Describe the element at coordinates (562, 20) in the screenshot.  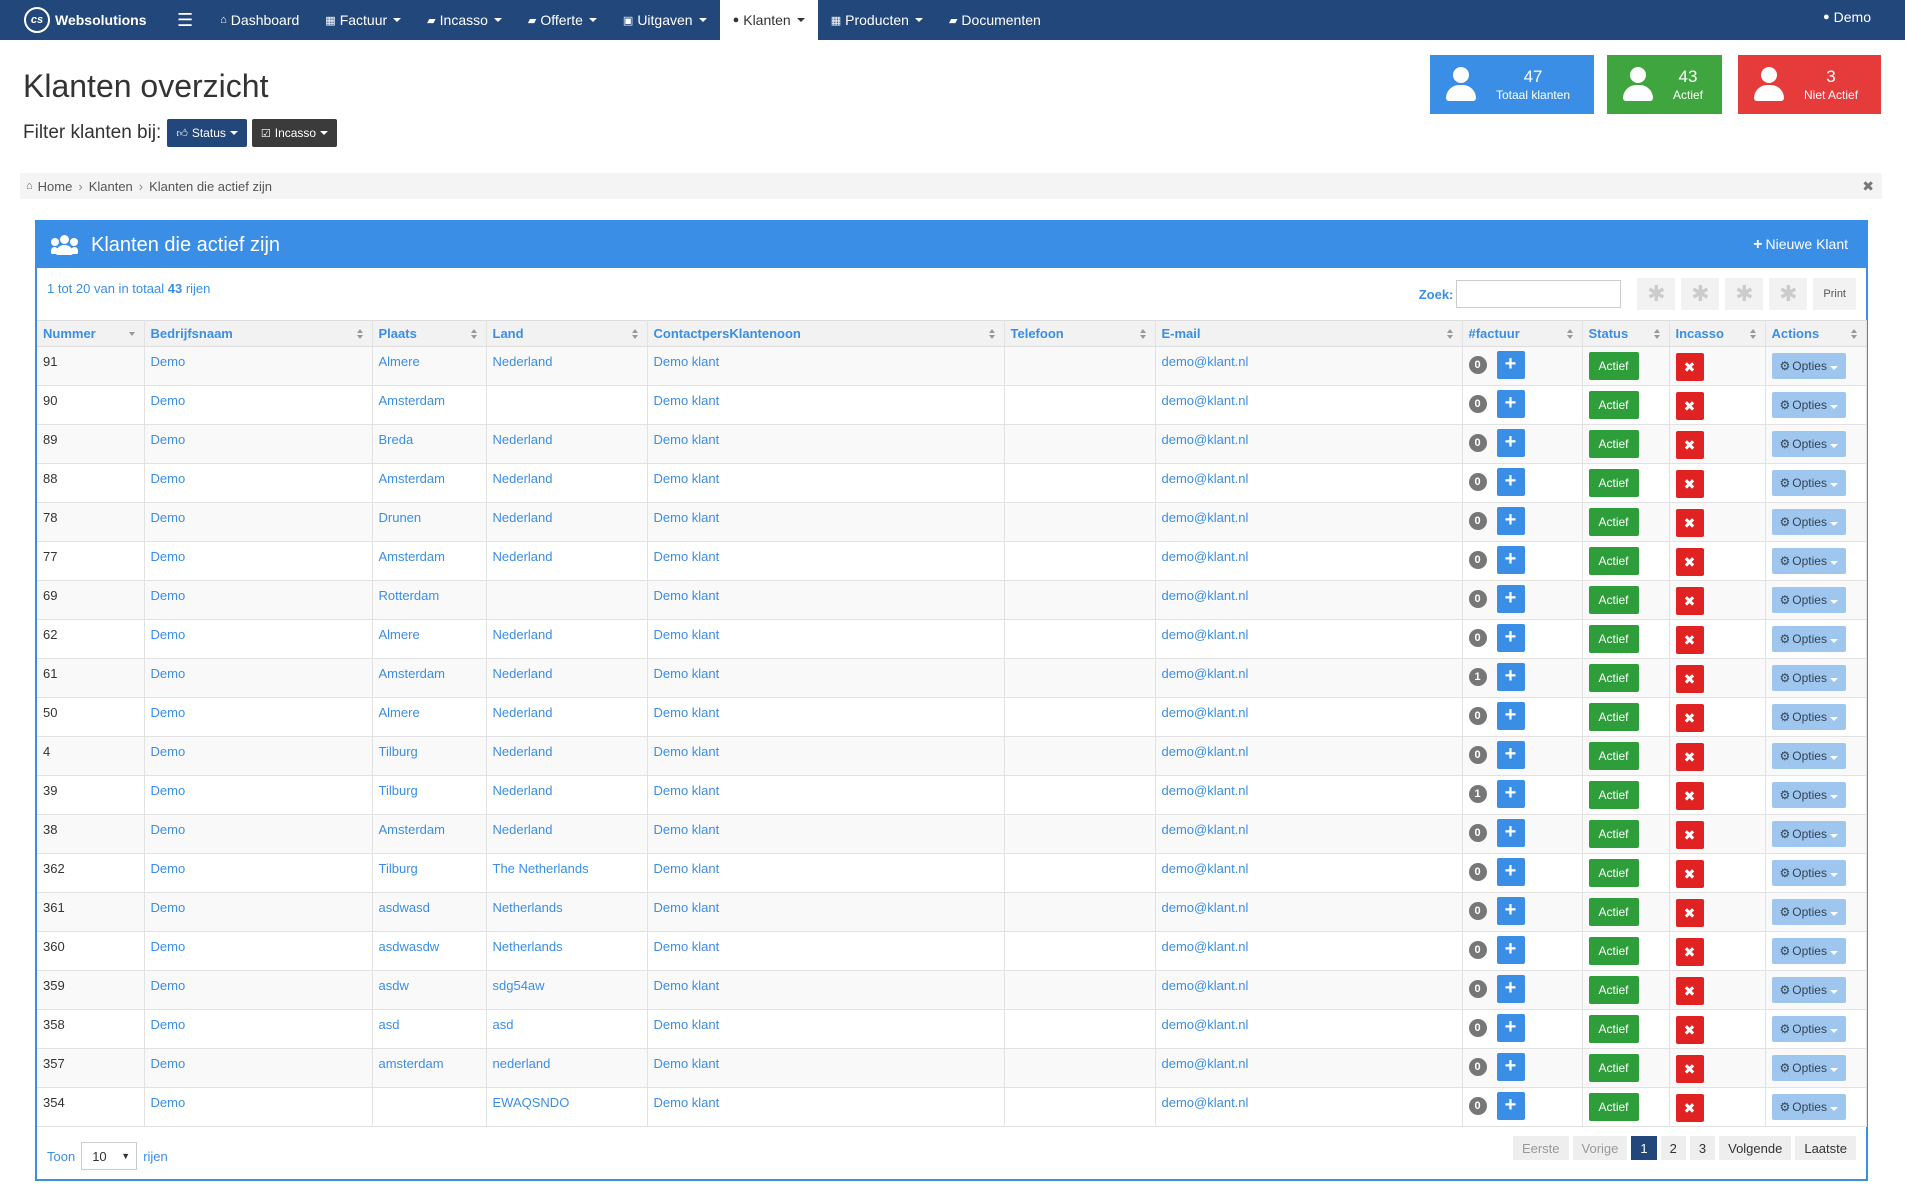
I see `nav-item-offerte: ▰ Offerte` at that location.